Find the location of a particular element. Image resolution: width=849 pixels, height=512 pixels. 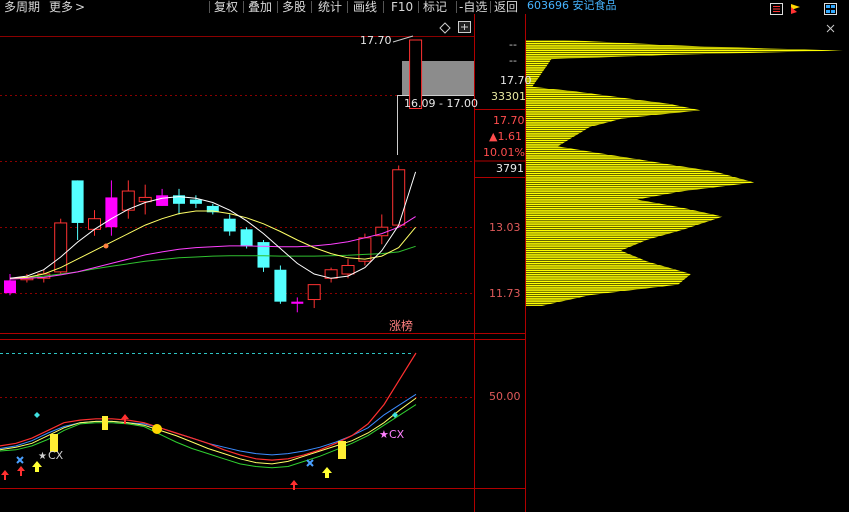

quote-pct: 10.01% is located at coordinates (504, 152).